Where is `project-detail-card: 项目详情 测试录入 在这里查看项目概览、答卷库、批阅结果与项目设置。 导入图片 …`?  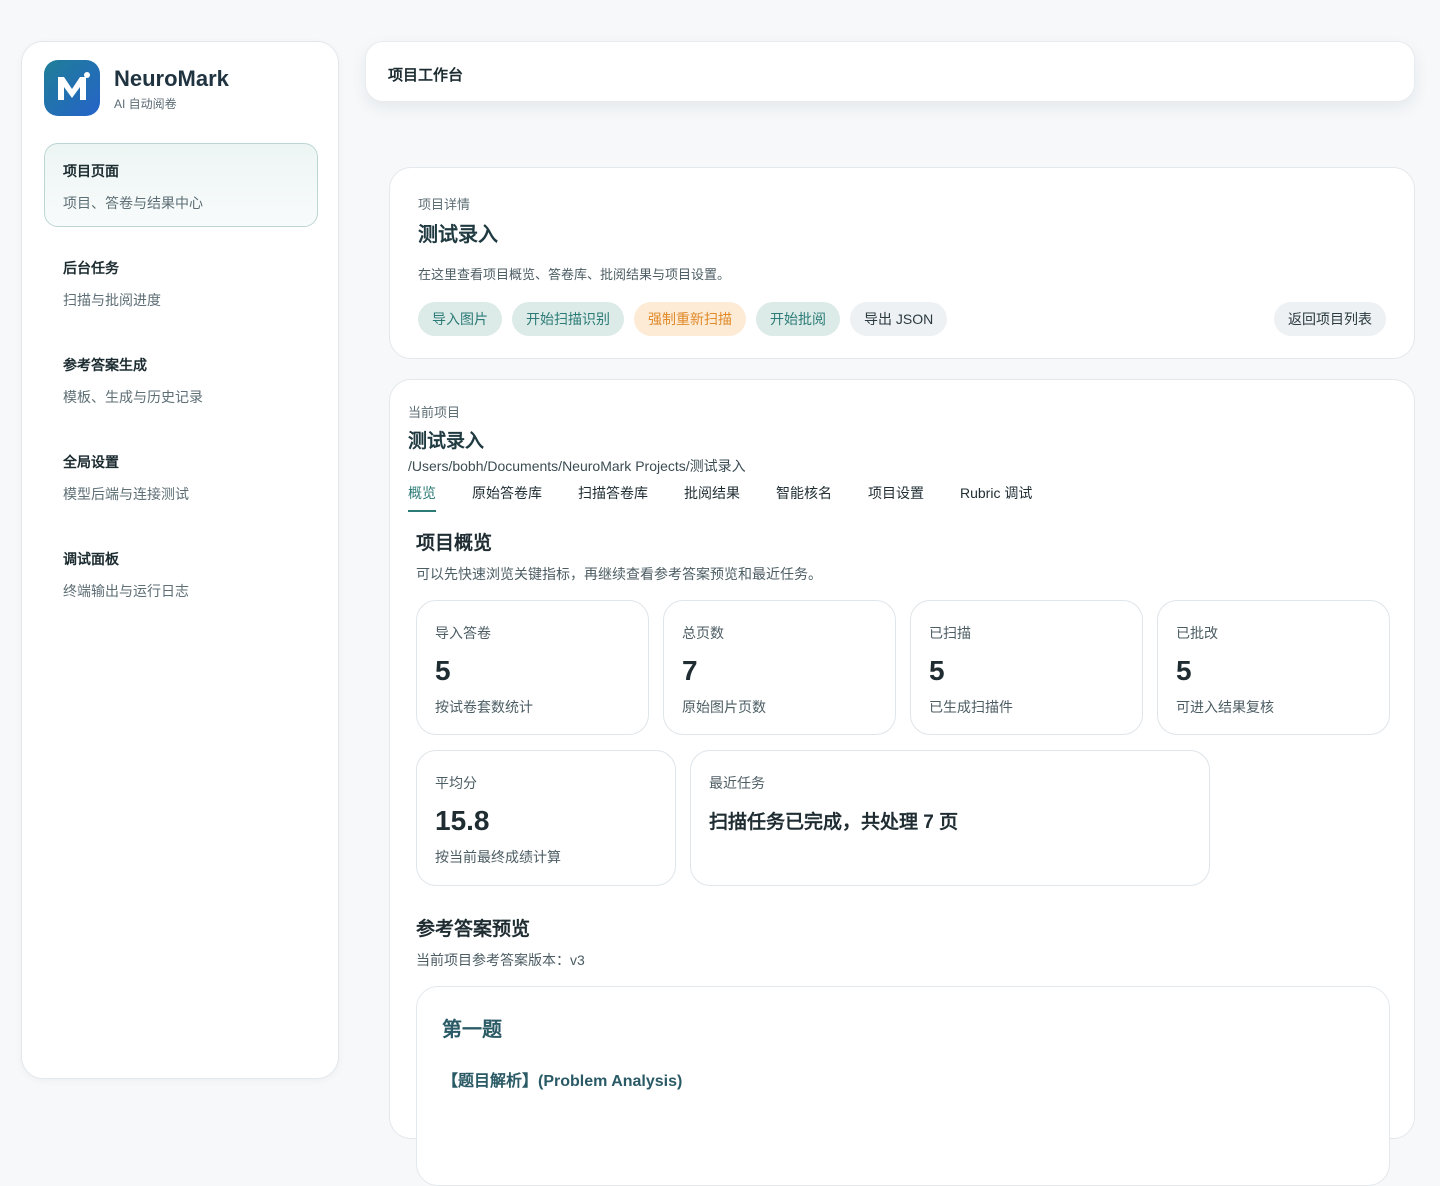 project-detail-card: 项目详情 测试录入 在这里查看项目概览、答卷库、批阅结果与项目设置。 导入图片 … is located at coordinates (902, 263).